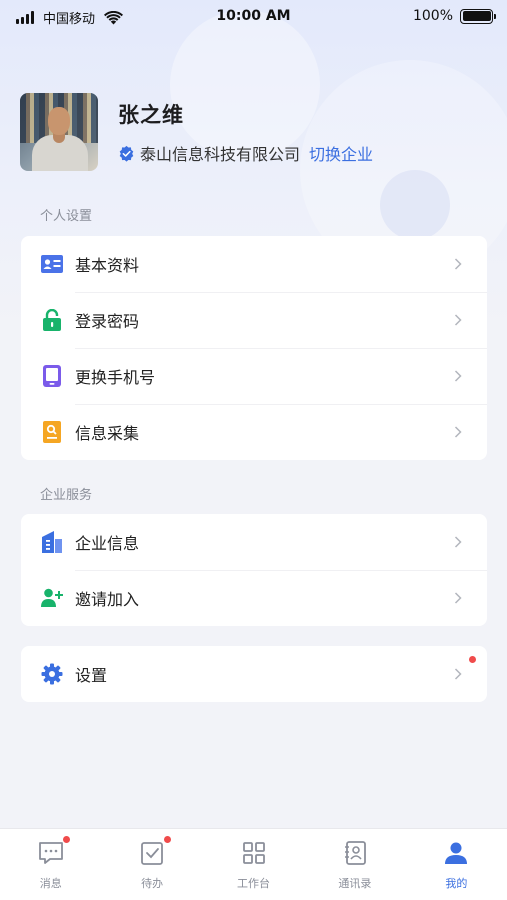 This screenshot has height=900, width=507. Describe the element at coordinates (341, 153) in the screenshot. I see `switch-company-link: 切换企业` at that location.